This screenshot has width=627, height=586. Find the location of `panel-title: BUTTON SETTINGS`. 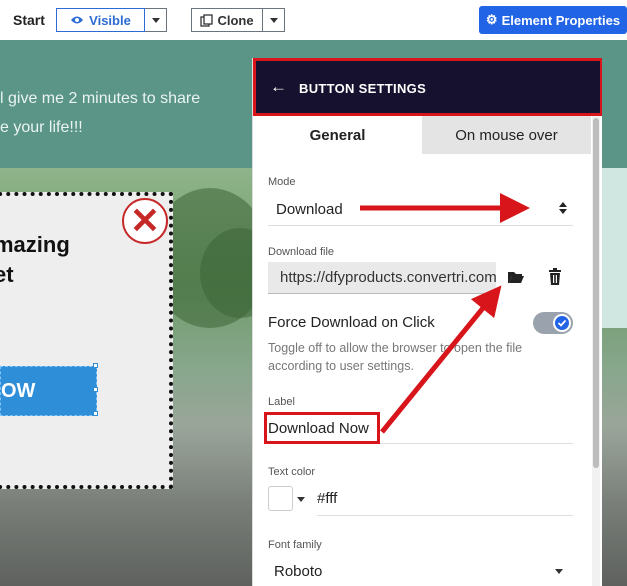

panel-title: BUTTON SETTINGS is located at coordinates (363, 88).